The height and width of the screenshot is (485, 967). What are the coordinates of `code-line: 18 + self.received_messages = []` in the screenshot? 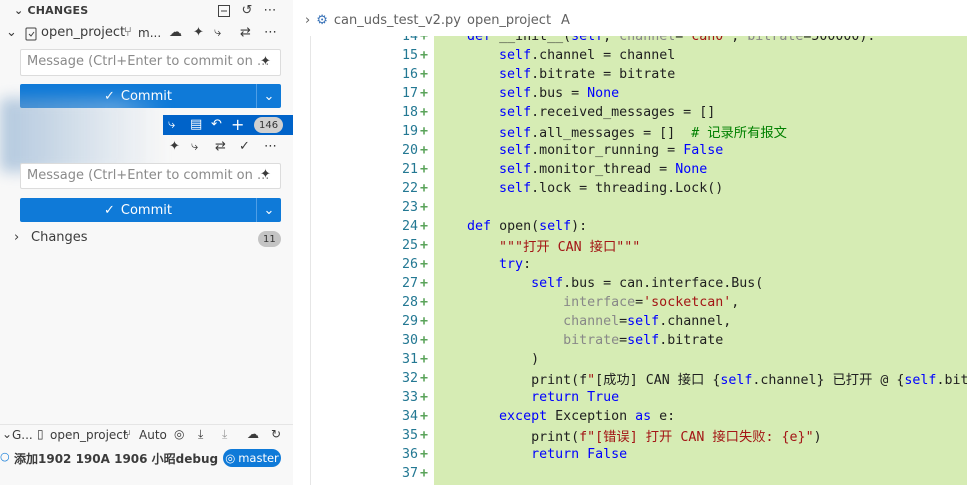 It's located at (483, 112).